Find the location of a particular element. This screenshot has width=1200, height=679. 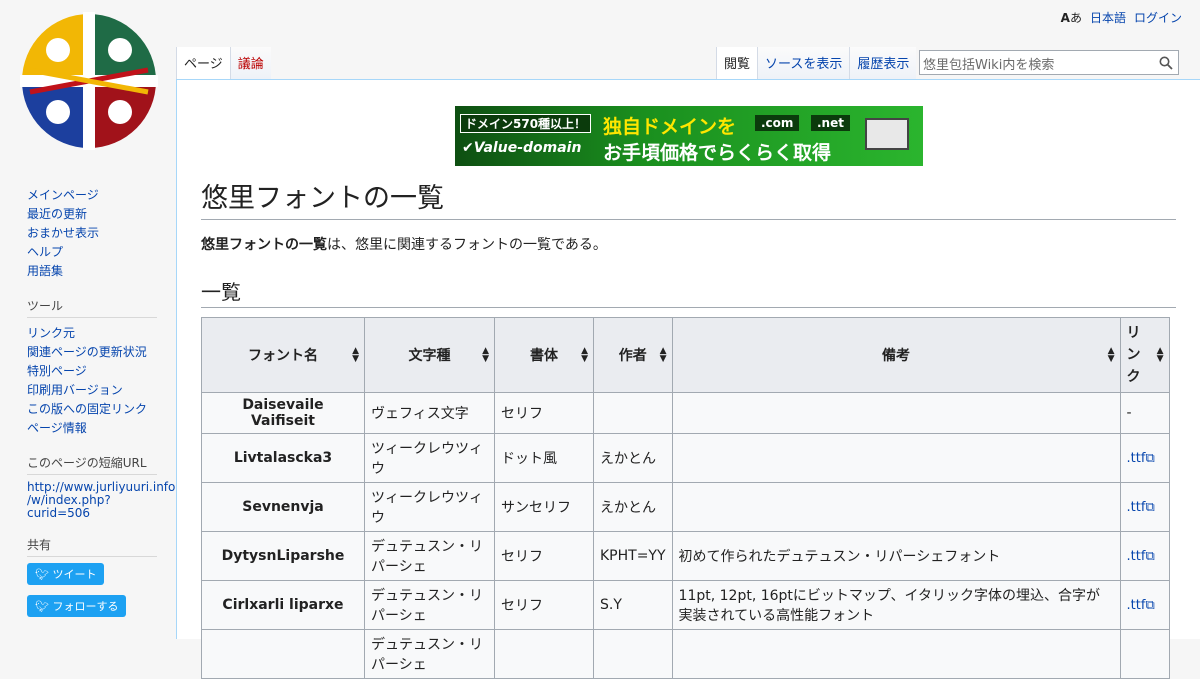

col-header-style: 書体 ▲ ▼ is located at coordinates (544, 355).